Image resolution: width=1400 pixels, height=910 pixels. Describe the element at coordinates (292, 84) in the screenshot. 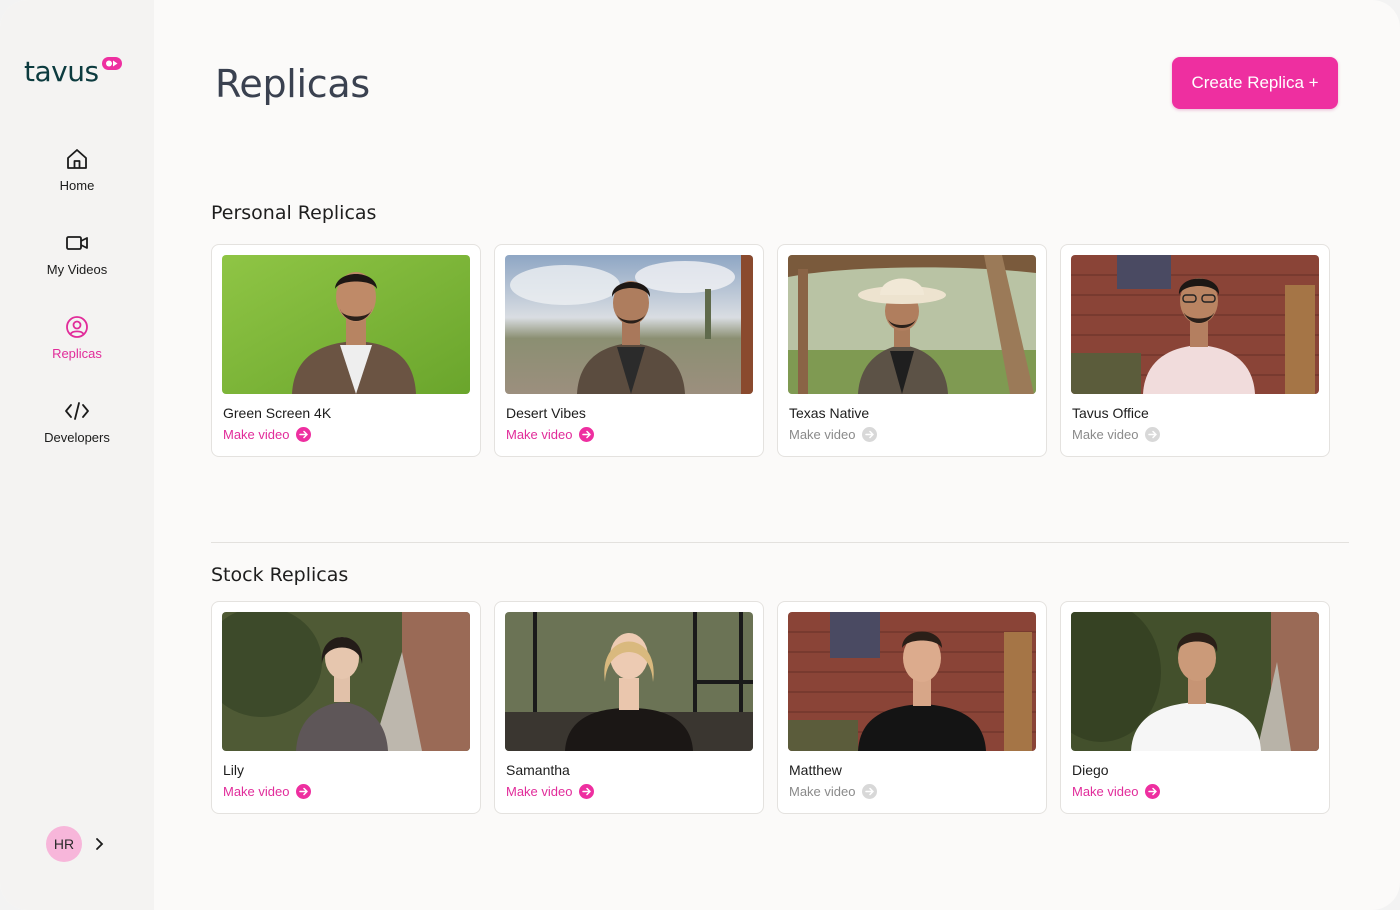

I see `page-title: Replicas` at that location.